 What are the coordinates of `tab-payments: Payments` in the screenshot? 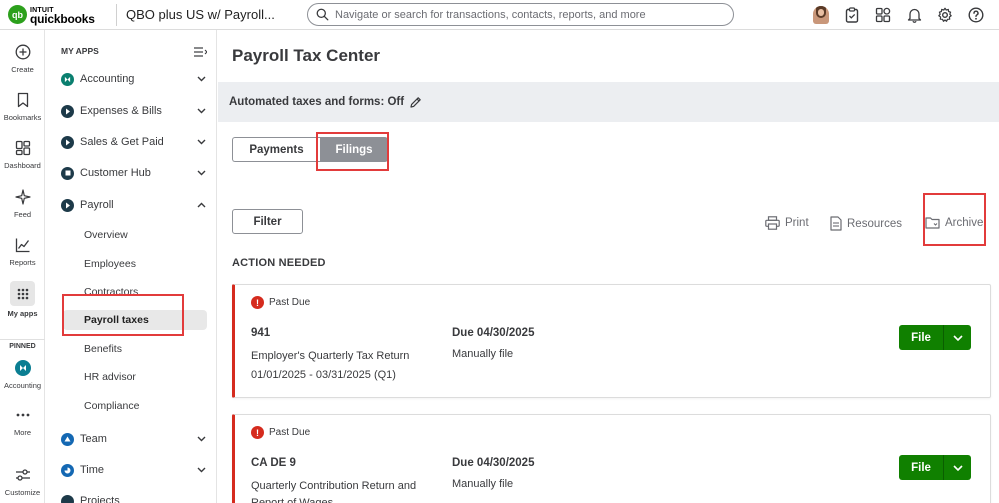 It's located at (276, 149).